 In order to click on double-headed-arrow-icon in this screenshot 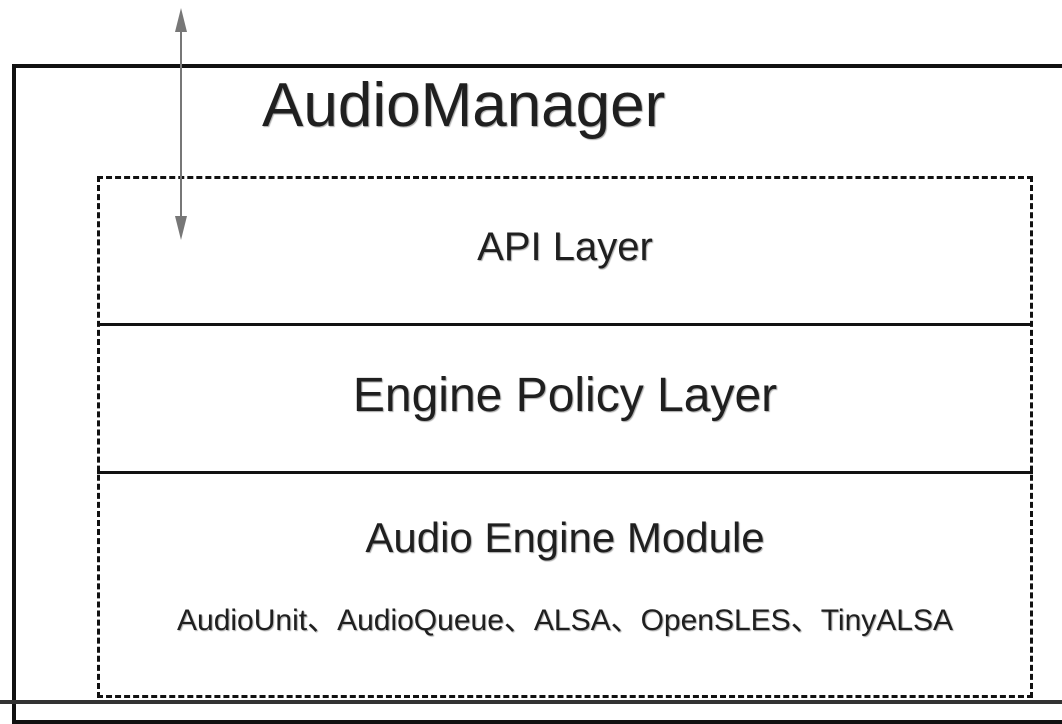, I will do `click(181, 124)`.